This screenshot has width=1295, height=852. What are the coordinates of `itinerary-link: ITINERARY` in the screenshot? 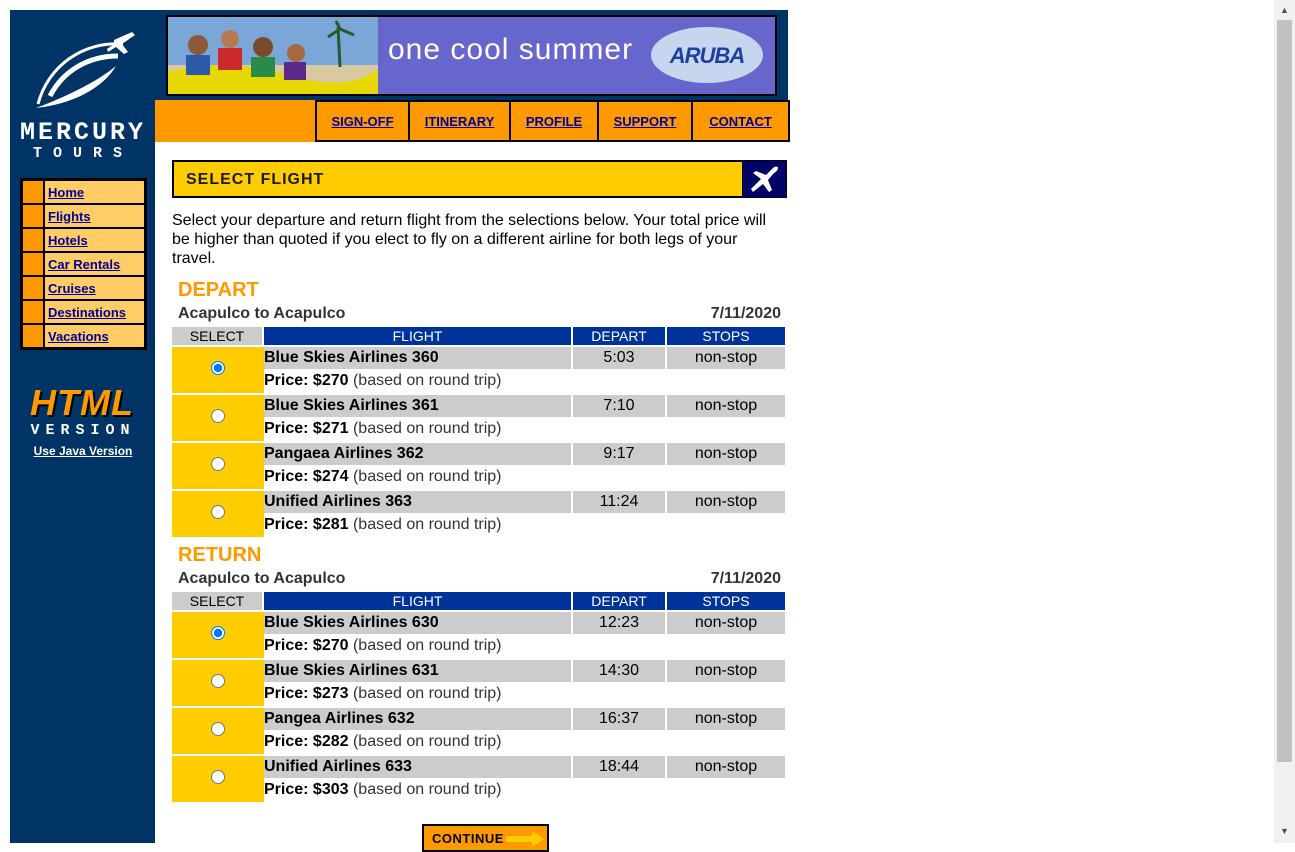 It's located at (460, 121).